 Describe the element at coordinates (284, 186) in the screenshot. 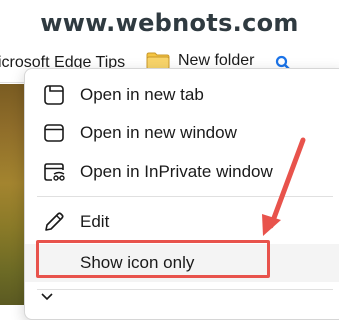

I see `annotation-arrow` at that location.